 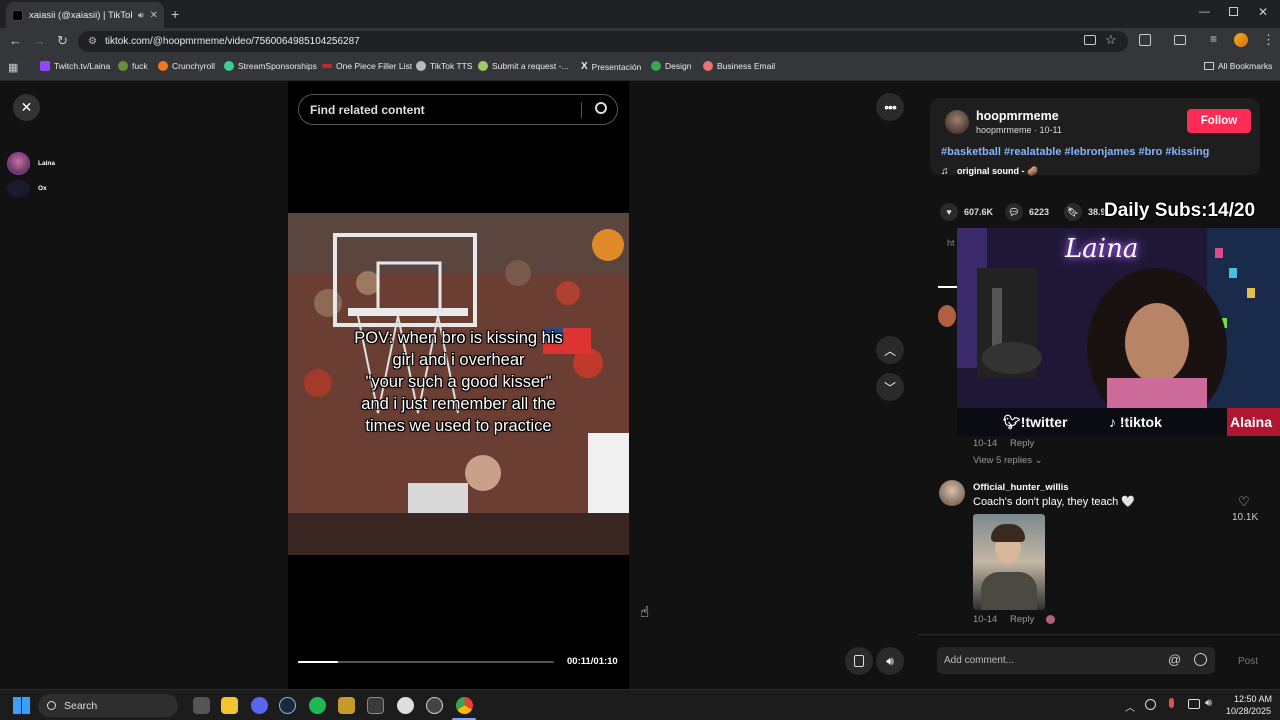 I want to click on previous-video-button: ︿, so click(x=890, y=350).